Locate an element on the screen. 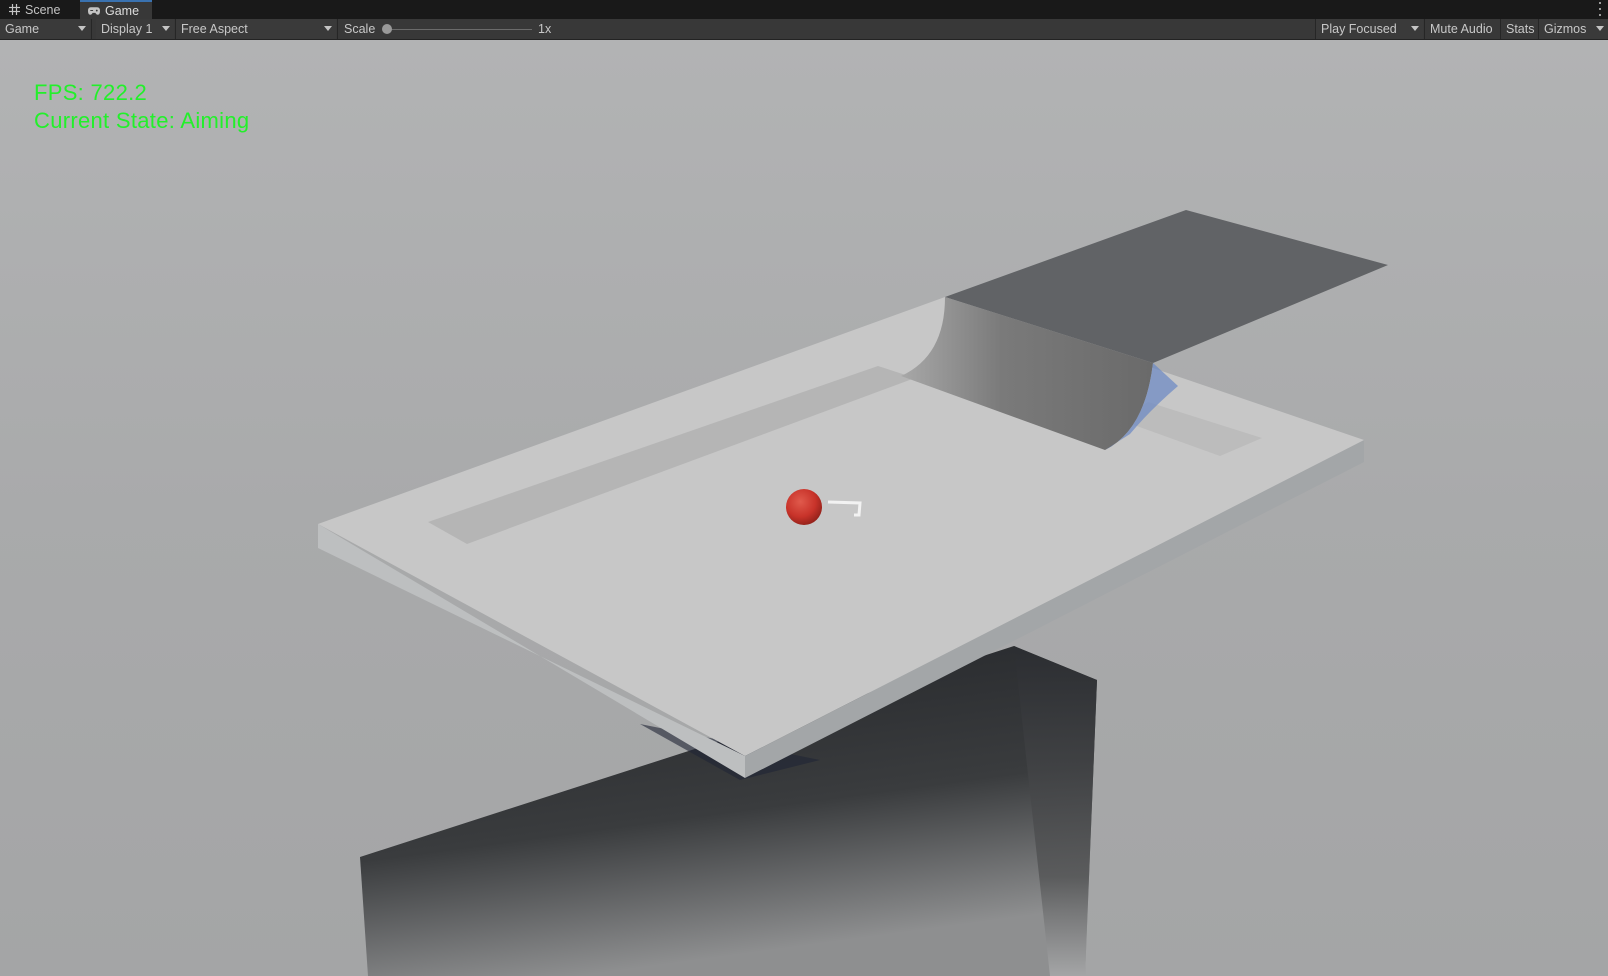  tab-scene: Scene is located at coordinates (40, 9).